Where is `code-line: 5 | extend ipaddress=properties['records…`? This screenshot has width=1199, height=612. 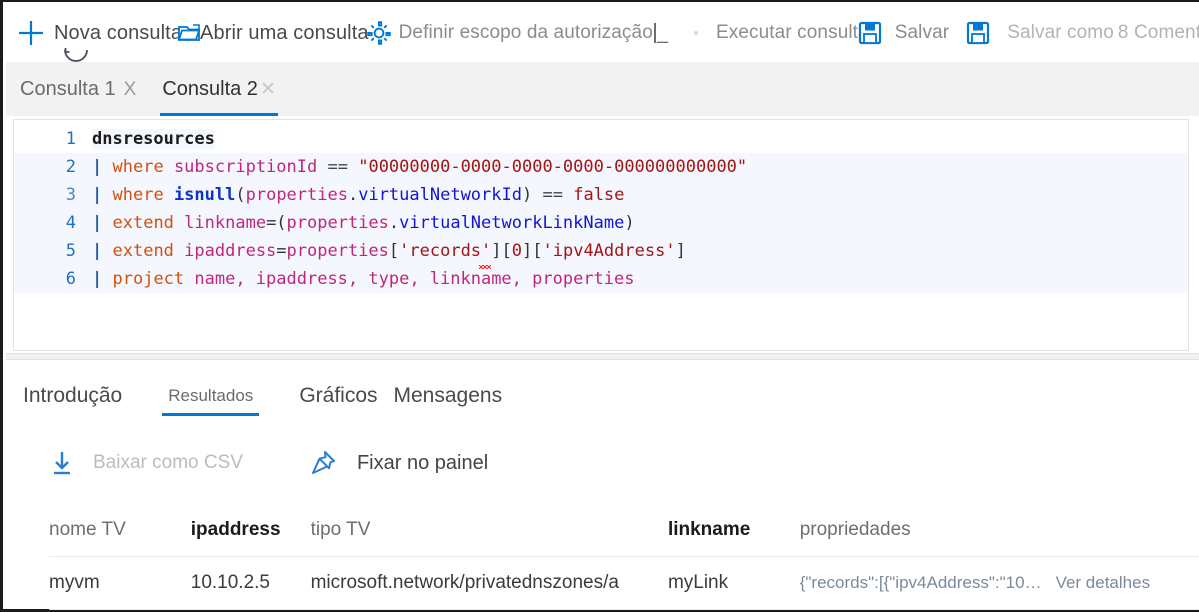 code-line: 5 | extend ipaddress=properties['records… is located at coordinates (601, 253).